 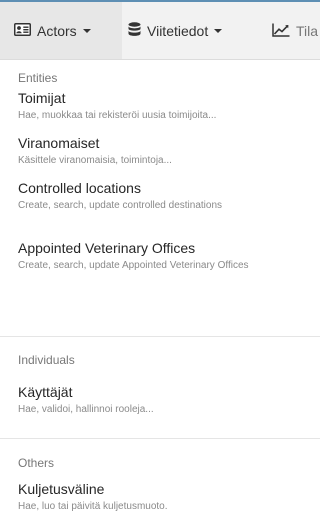 What do you see at coordinates (178, 31) in the screenshot?
I see `viitetiedot-label: Viitetiedot` at bounding box center [178, 31].